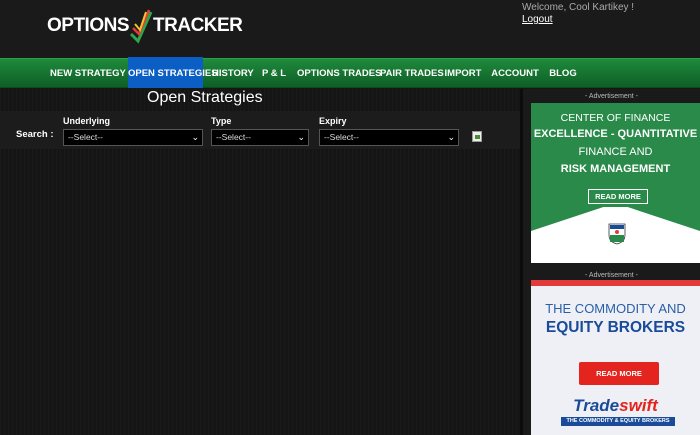  I want to click on nav-blog: BLOG, so click(563, 73).